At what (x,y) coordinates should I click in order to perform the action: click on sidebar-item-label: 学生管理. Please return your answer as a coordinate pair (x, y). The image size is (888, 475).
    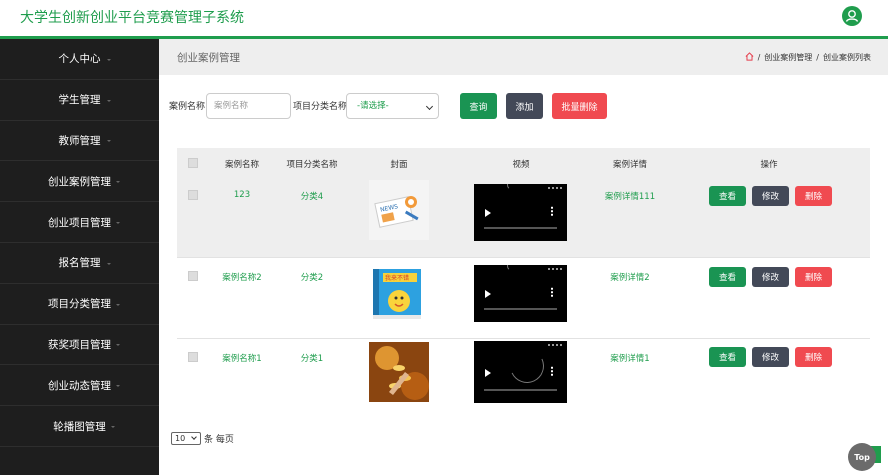
    Looking at the image, I should click on (79, 100).